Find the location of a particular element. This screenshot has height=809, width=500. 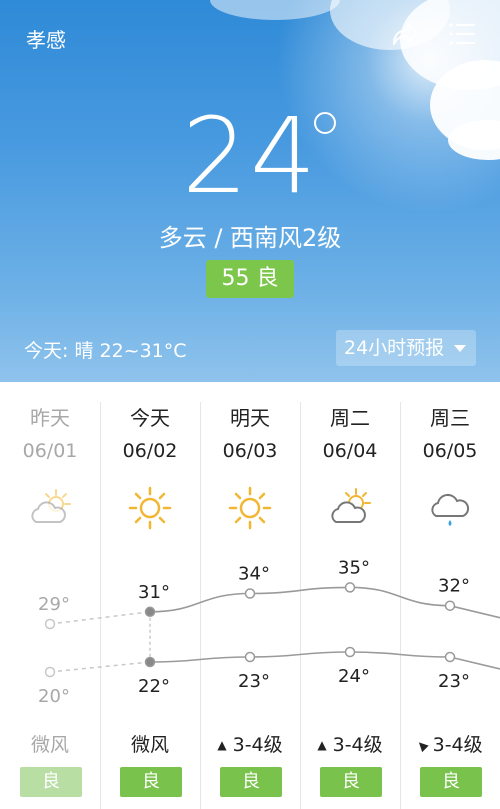

share-icon is located at coordinates (404, 34).